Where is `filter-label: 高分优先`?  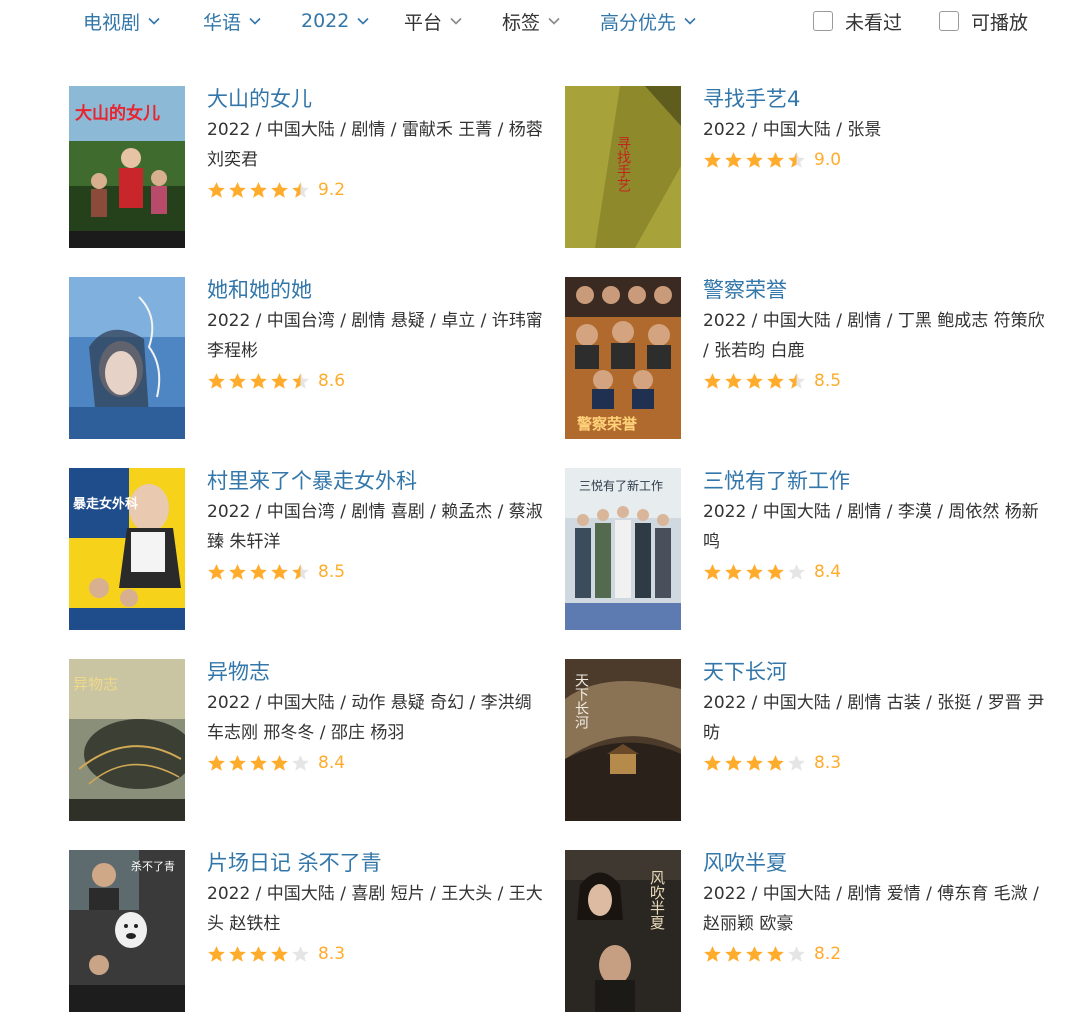
filter-label: 高分优先 is located at coordinates (638, 22).